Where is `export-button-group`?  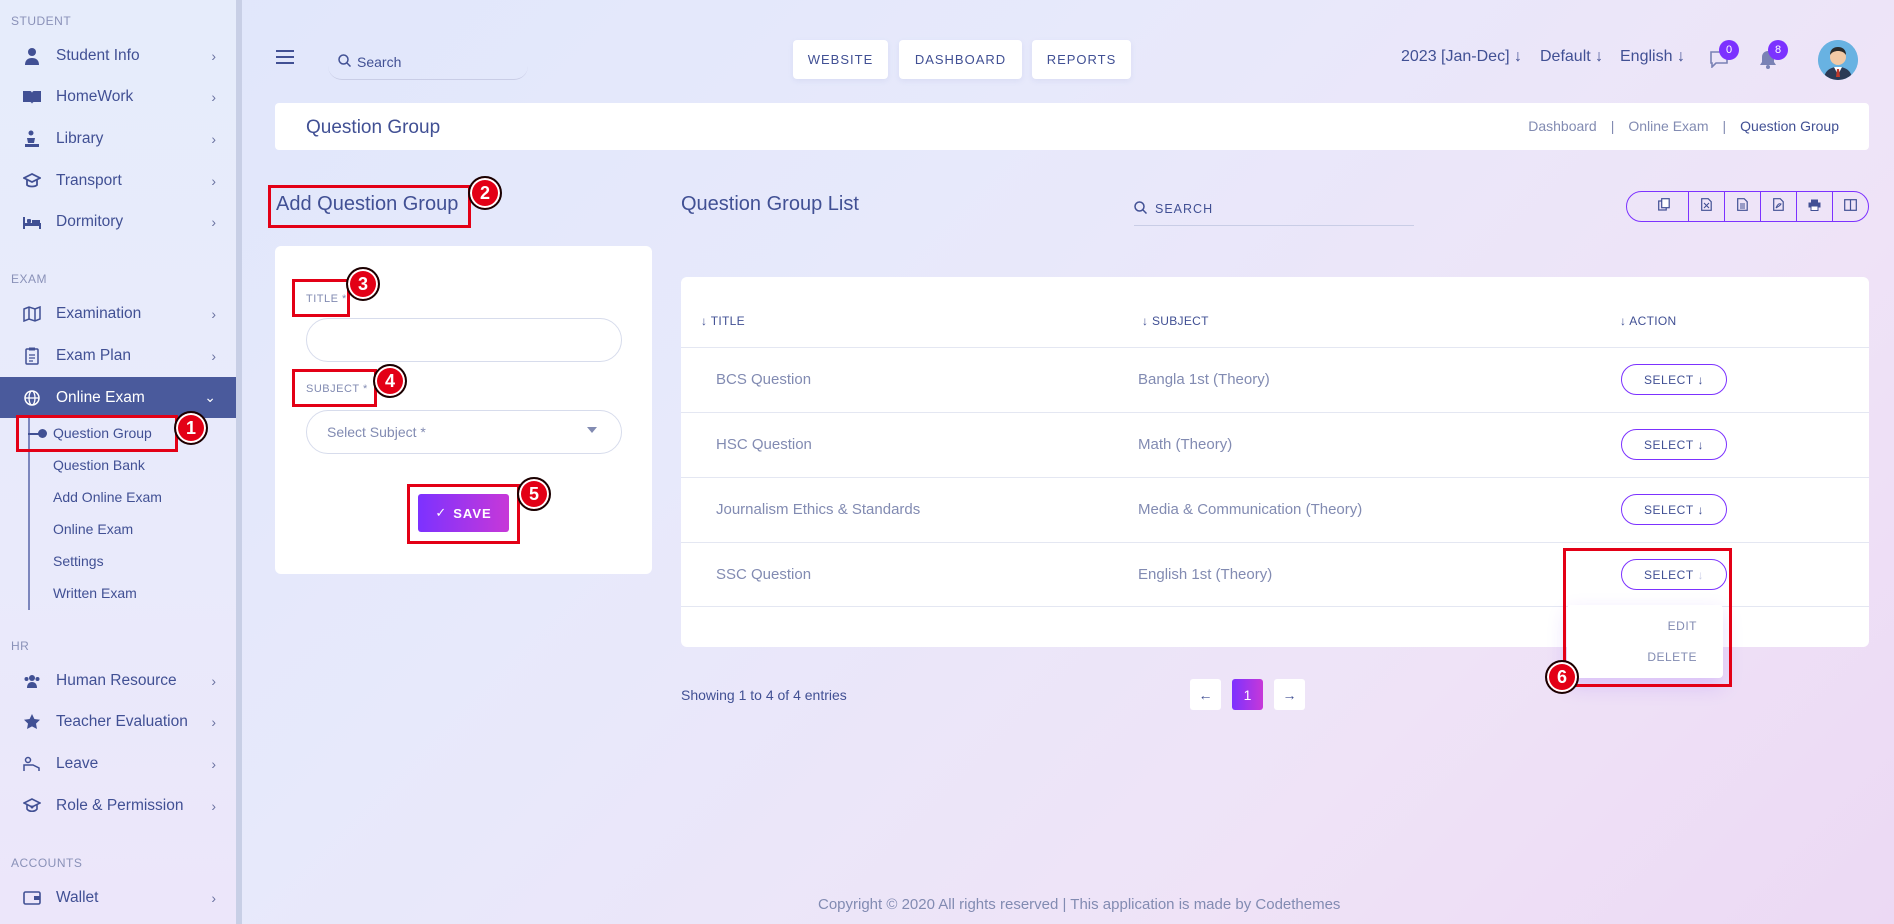
export-button-group is located at coordinates (1747, 206).